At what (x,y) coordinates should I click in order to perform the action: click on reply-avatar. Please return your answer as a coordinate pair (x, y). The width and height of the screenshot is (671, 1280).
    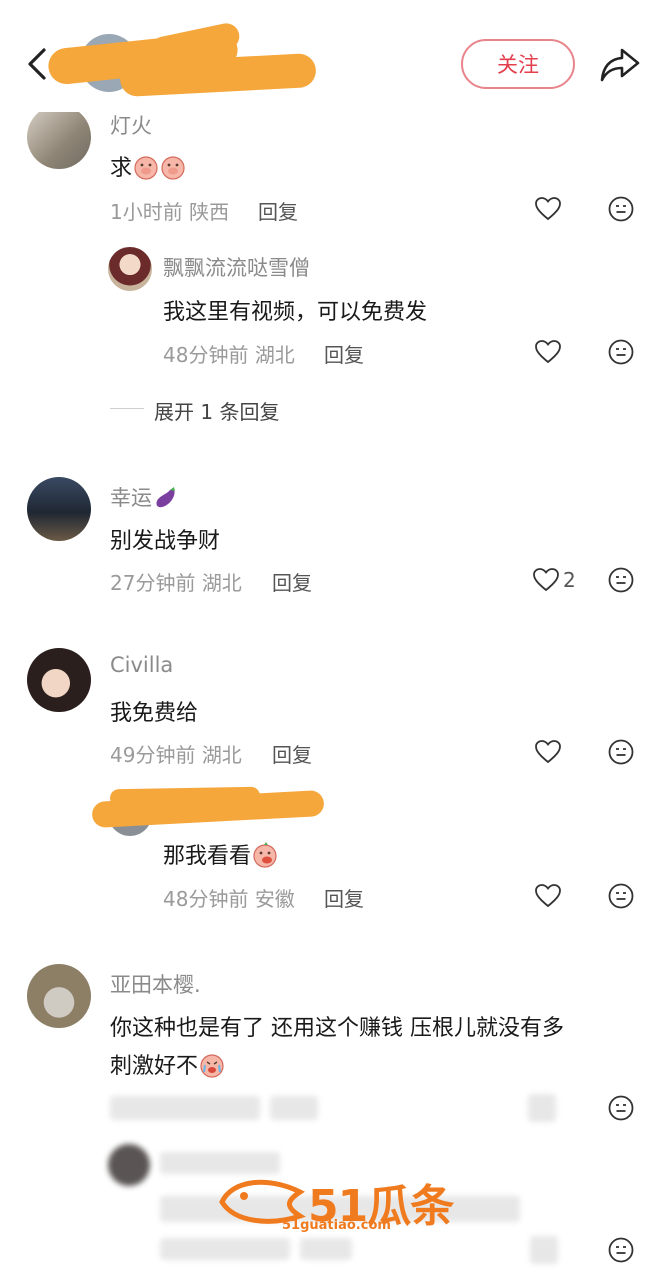
    Looking at the image, I should click on (130, 269).